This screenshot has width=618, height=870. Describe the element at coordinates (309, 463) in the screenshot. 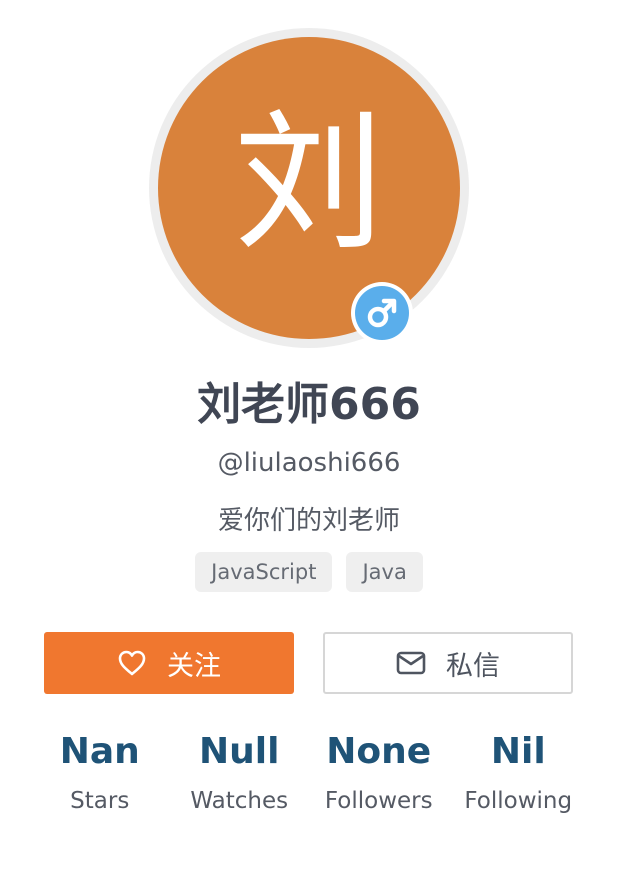

I see `username: @liulaoshi666` at that location.